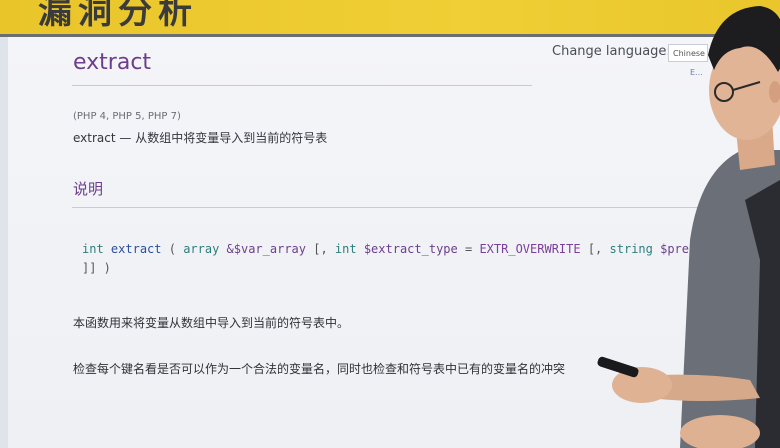  I want to click on const-null: NULL, so click(747, 249).